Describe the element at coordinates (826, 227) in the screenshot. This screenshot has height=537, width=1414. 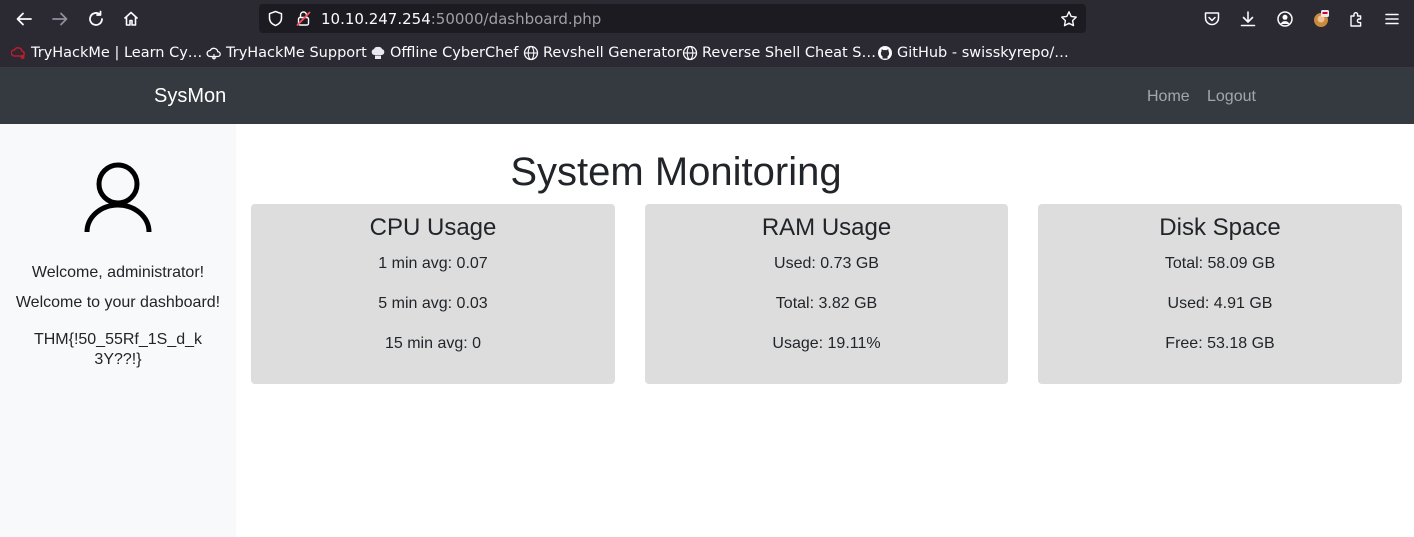
I see `card-title: RAM Usage` at that location.